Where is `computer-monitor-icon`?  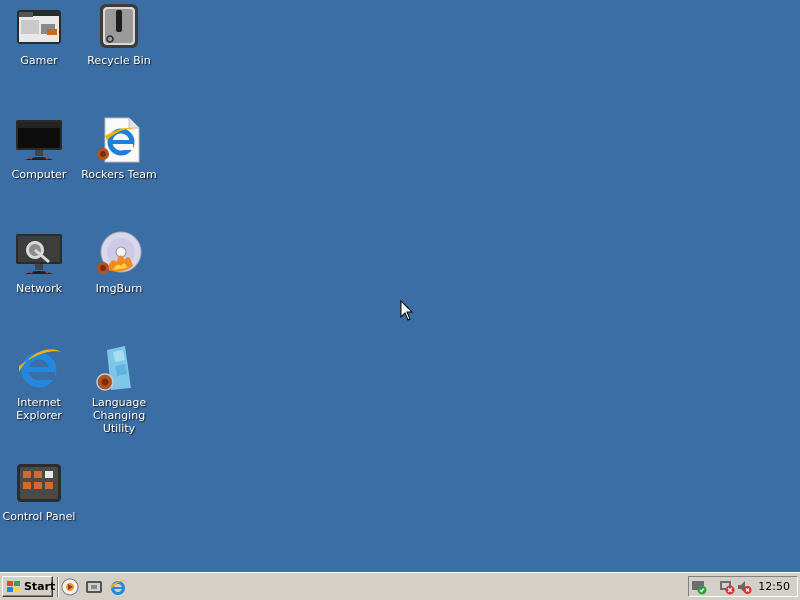
computer-monitor-icon is located at coordinates (39, 140).